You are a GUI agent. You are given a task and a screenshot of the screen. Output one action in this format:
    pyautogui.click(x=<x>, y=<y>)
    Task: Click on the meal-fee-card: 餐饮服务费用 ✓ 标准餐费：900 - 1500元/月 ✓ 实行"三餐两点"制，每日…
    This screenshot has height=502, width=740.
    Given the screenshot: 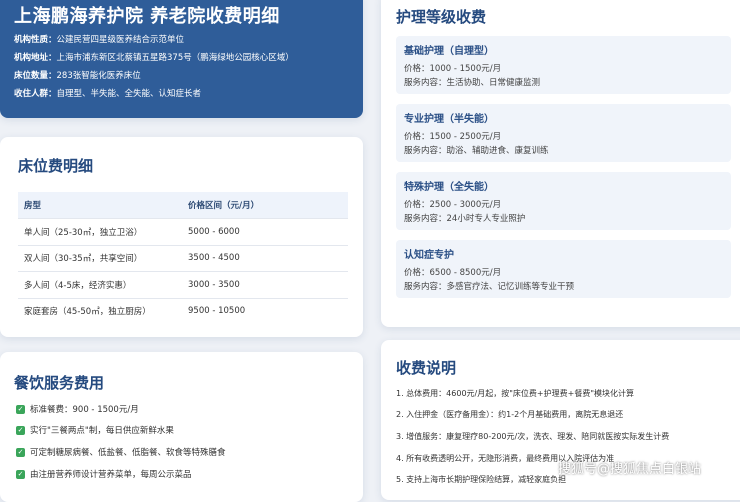 What is the action you would take?
    pyautogui.click(x=181, y=427)
    